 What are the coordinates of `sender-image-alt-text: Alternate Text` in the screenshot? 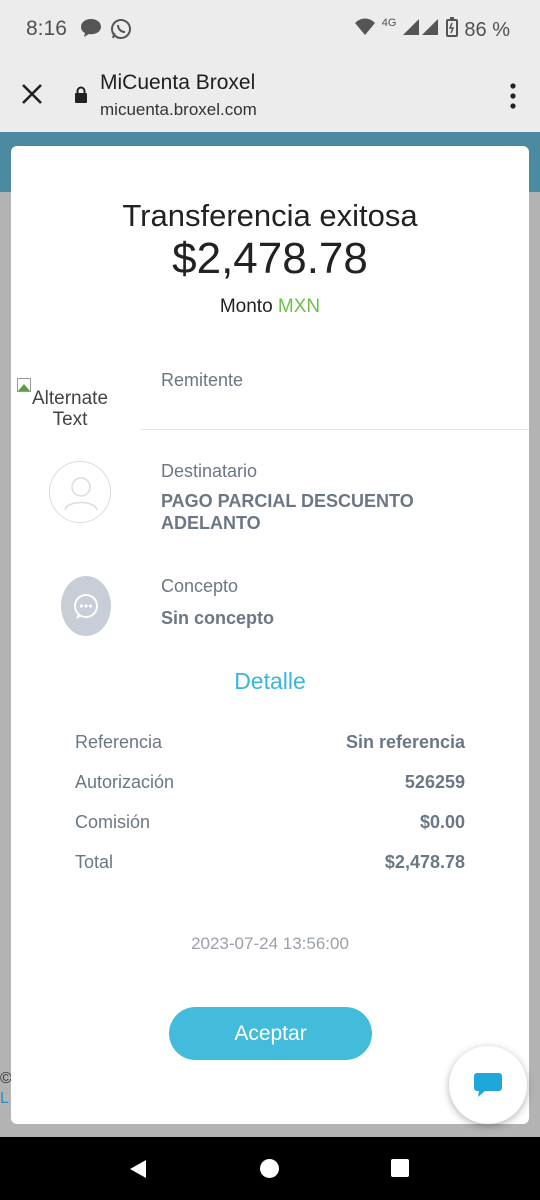 It's located at (70, 409).